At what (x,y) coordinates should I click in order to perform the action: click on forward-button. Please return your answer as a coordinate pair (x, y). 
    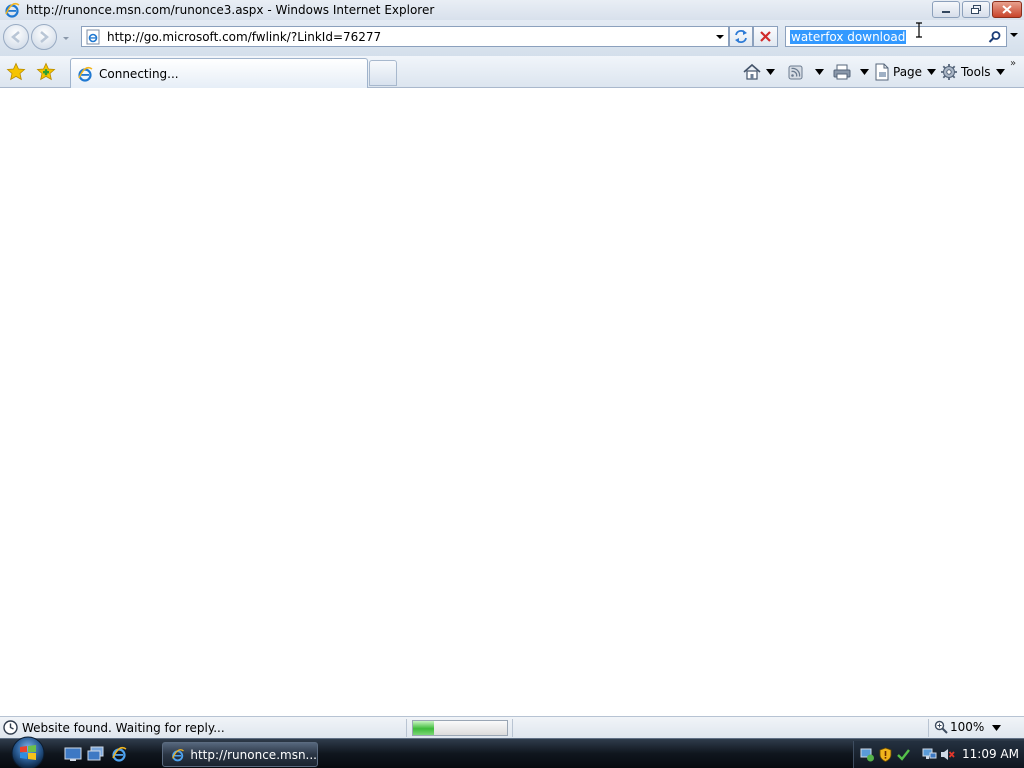
    Looking at the image, I should click on (44, 37).